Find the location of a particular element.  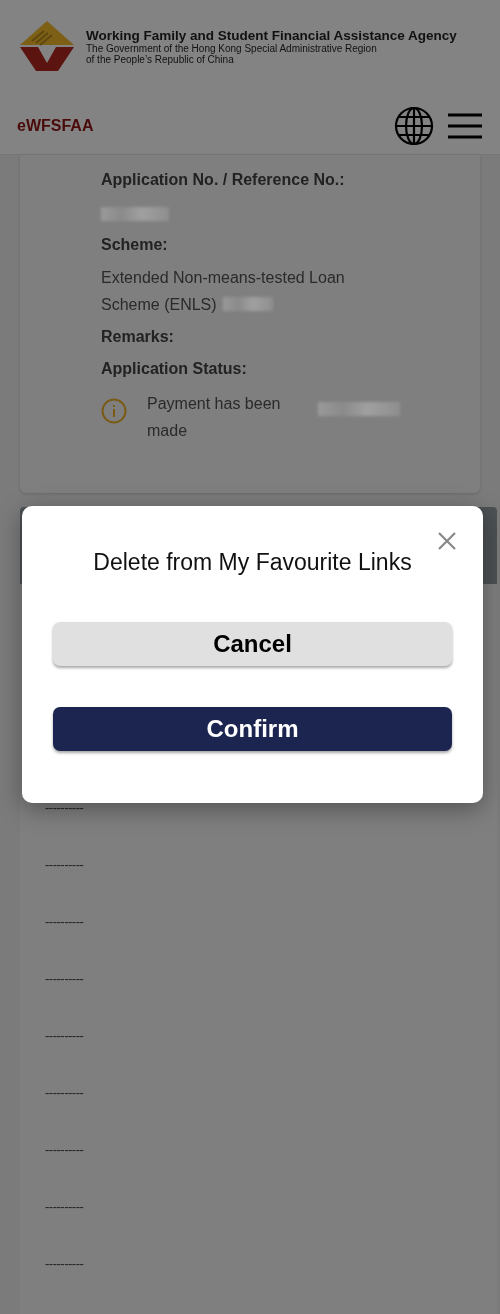

status-text: Payment has been made is located at coordinates (214, 417).